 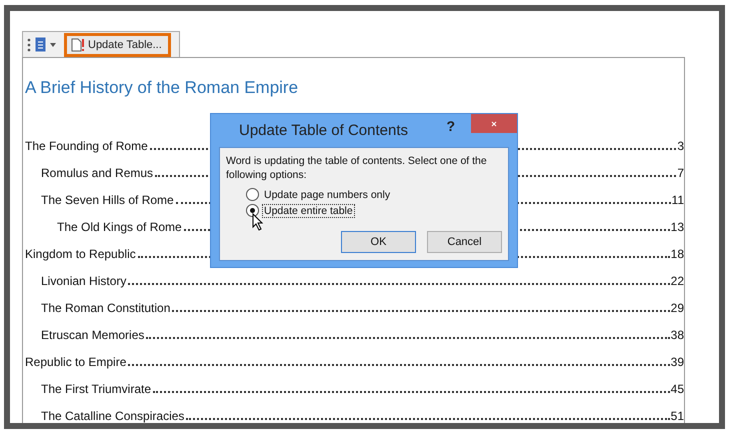 I want to click on toc-entry-title: The Old Kings of Rome, so click(x=119, y=227).